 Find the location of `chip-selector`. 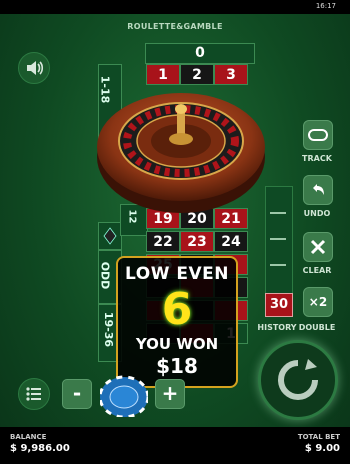

chip-selector is located at coordinates (124, 396).